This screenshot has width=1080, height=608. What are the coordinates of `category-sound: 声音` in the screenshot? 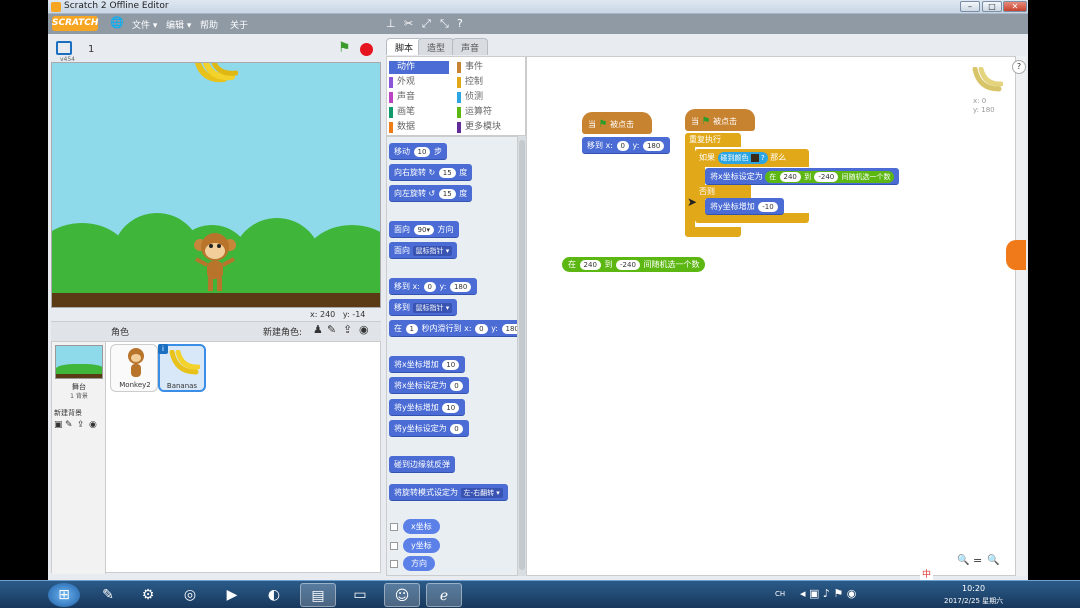 It's located at (421, 97).